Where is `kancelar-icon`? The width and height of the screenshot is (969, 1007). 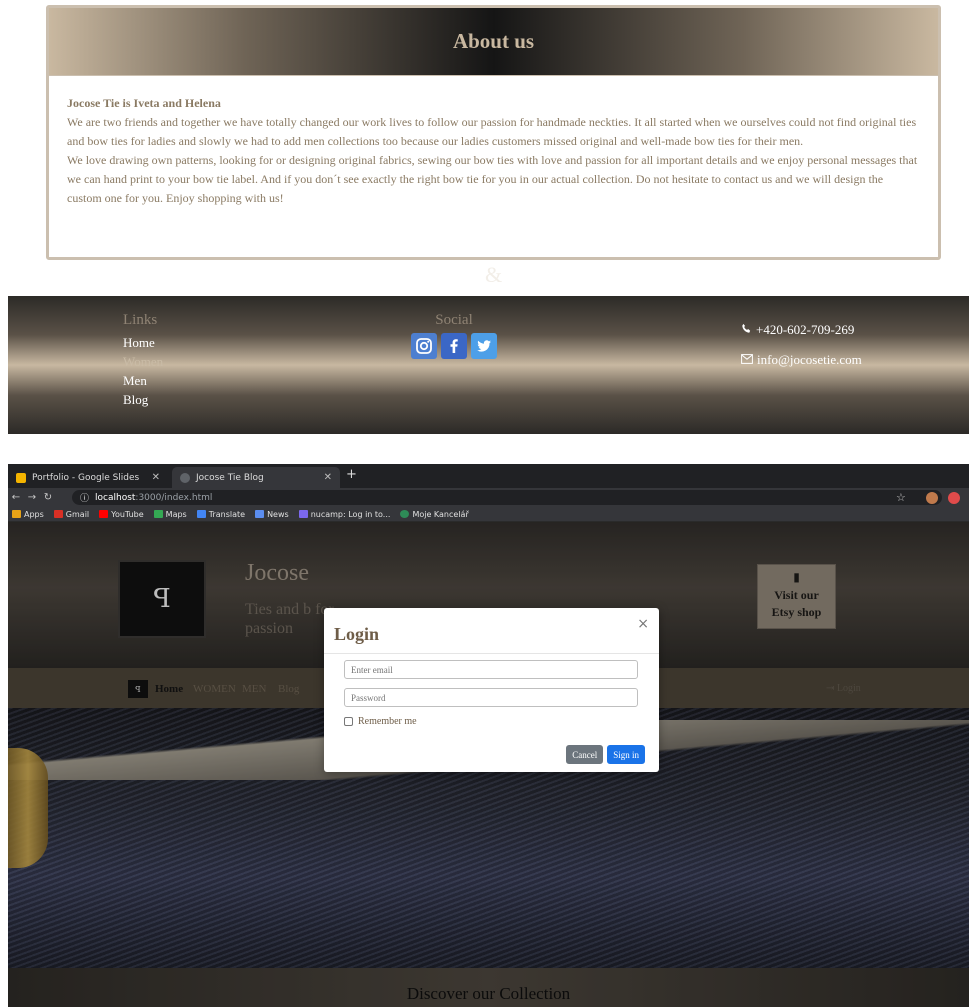 kancelar-icon is located at coordinates (405, 514).